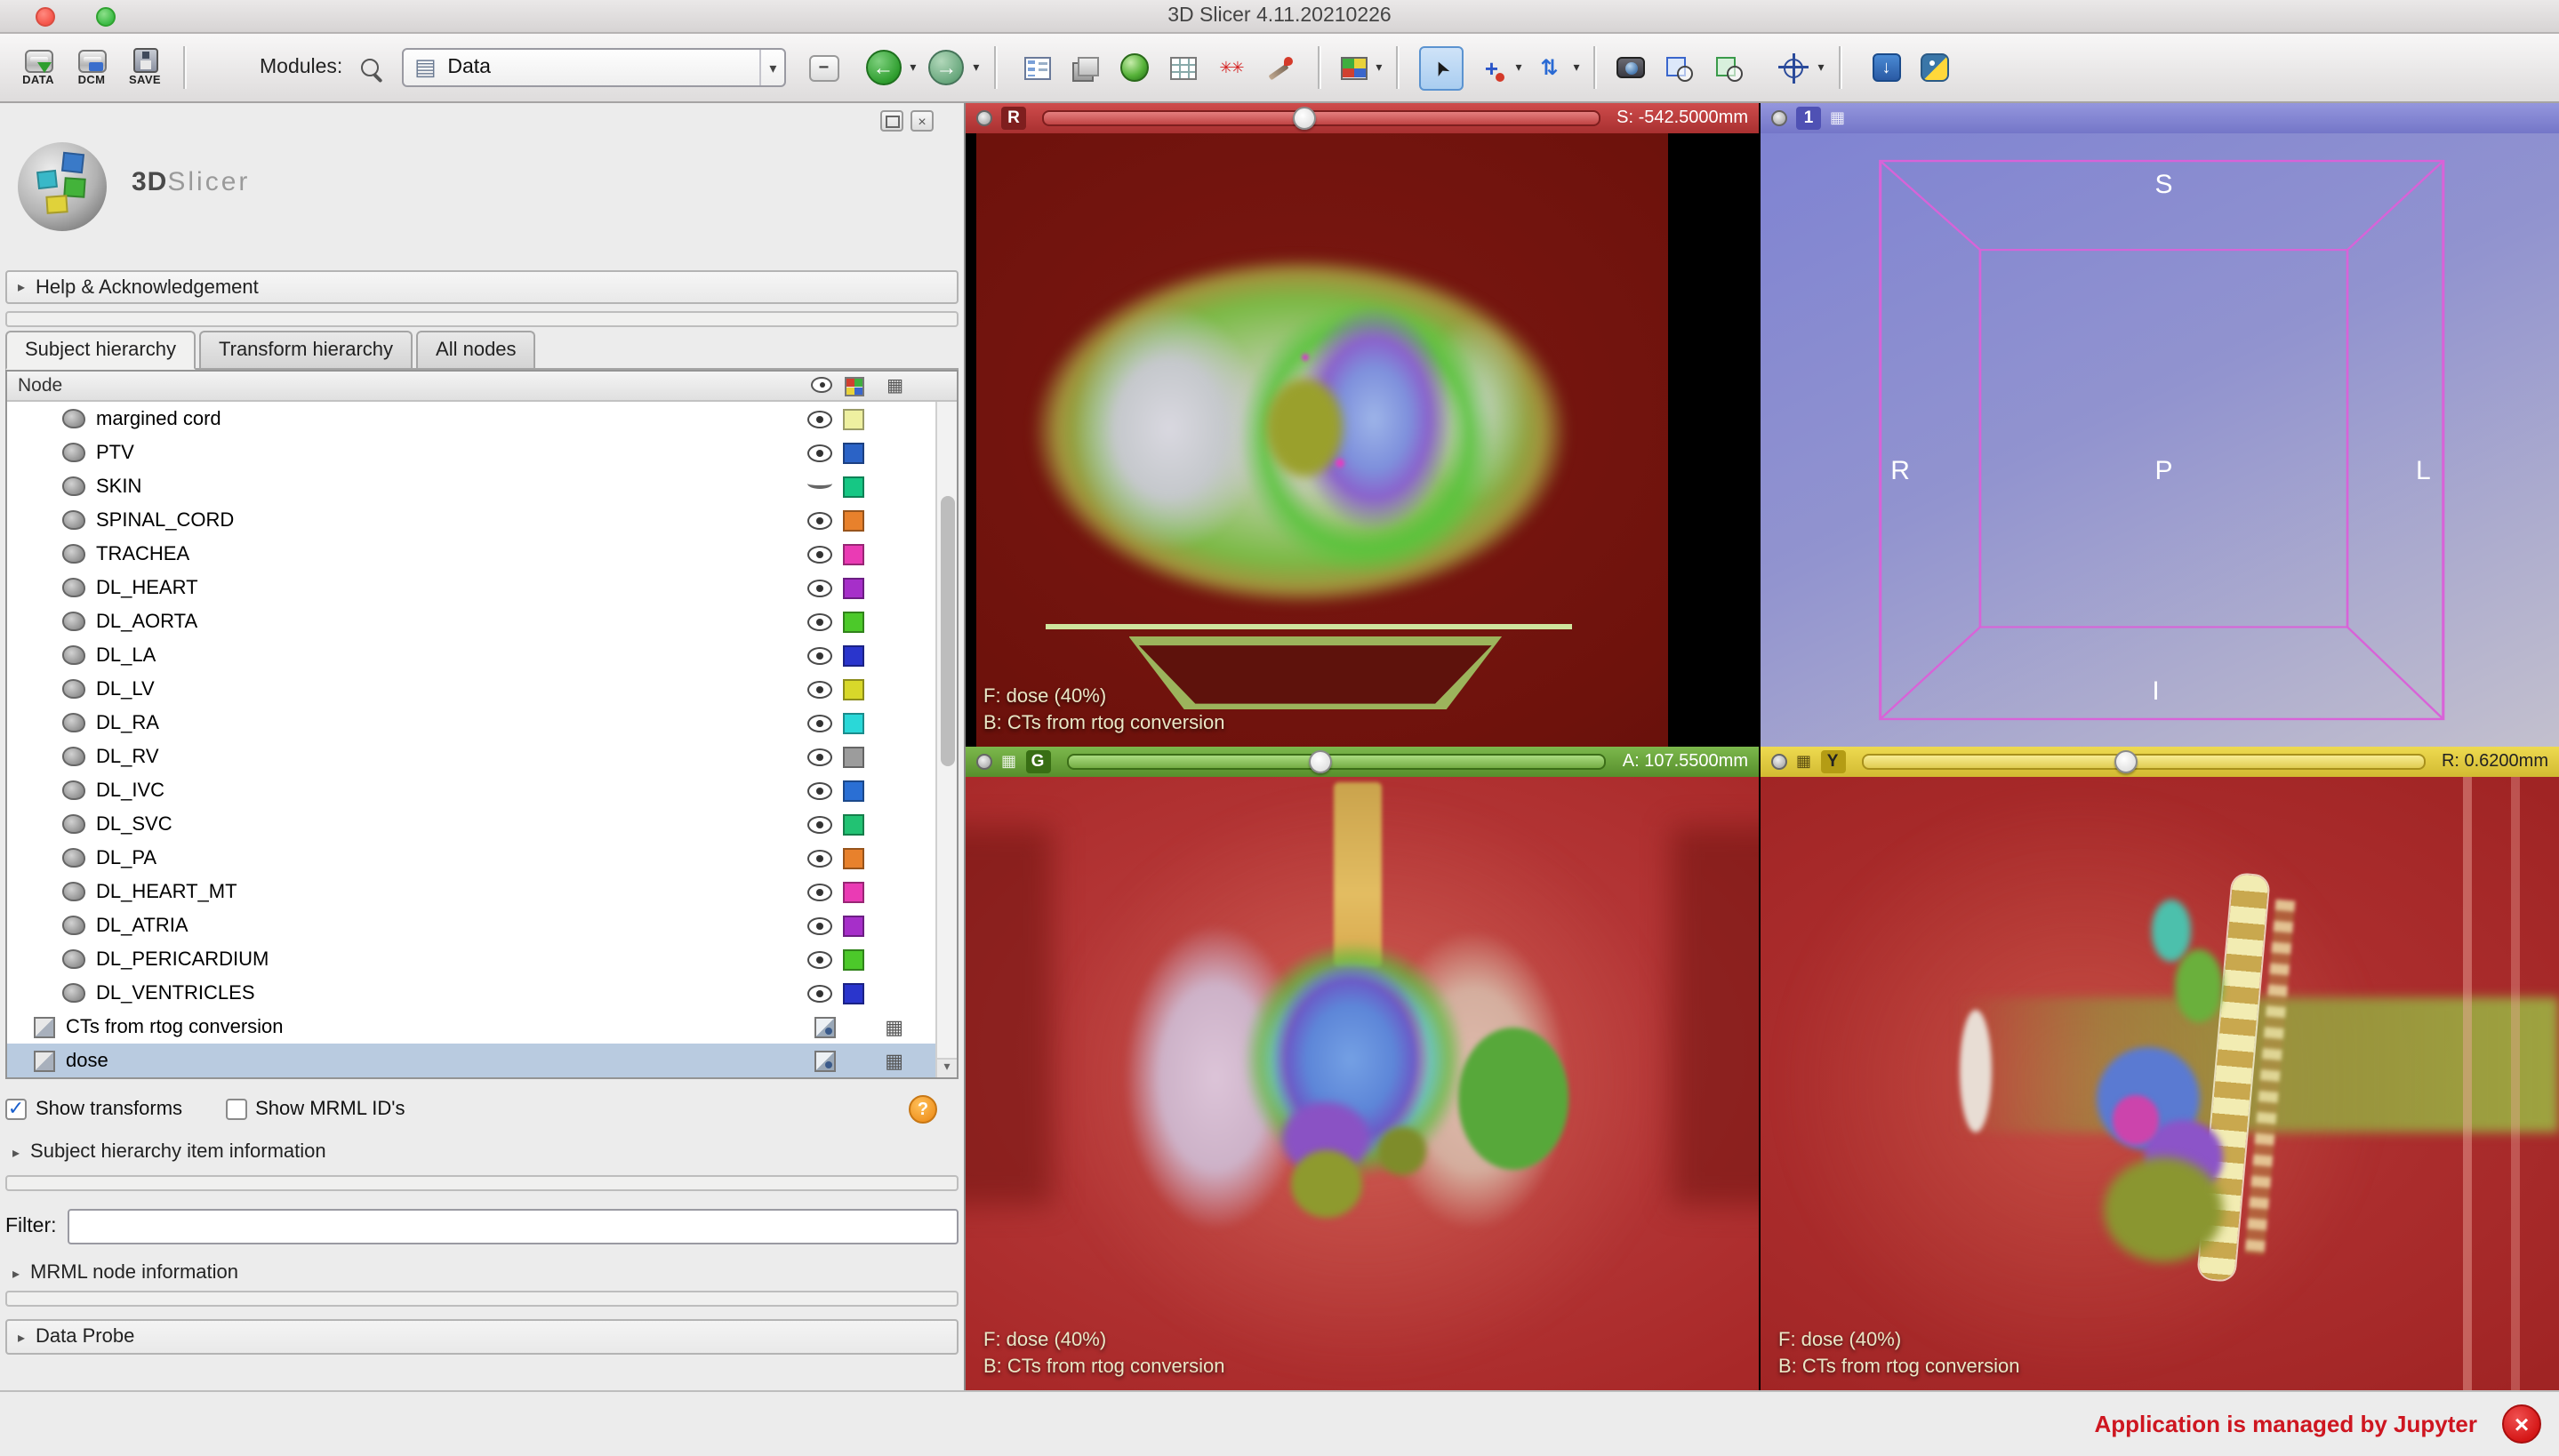 The height and width of the screenshot is (1456, 2559). I want to click on volumes-module-button, so click(1085, 67).